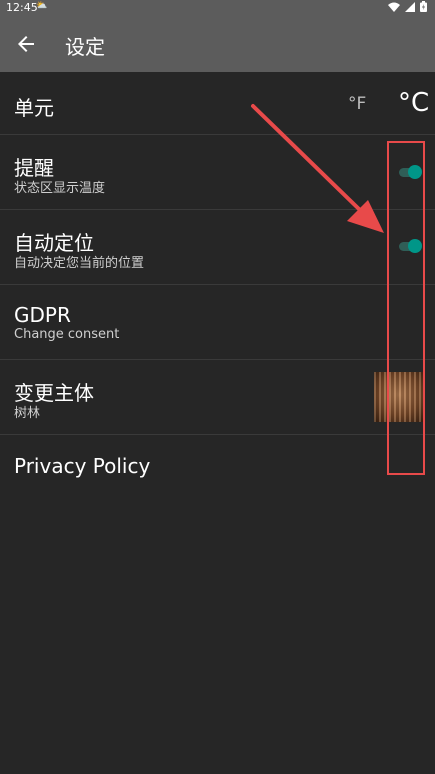 This screenshot has height=774, width=435. I want to click on signal-icon, so click(410, 8).